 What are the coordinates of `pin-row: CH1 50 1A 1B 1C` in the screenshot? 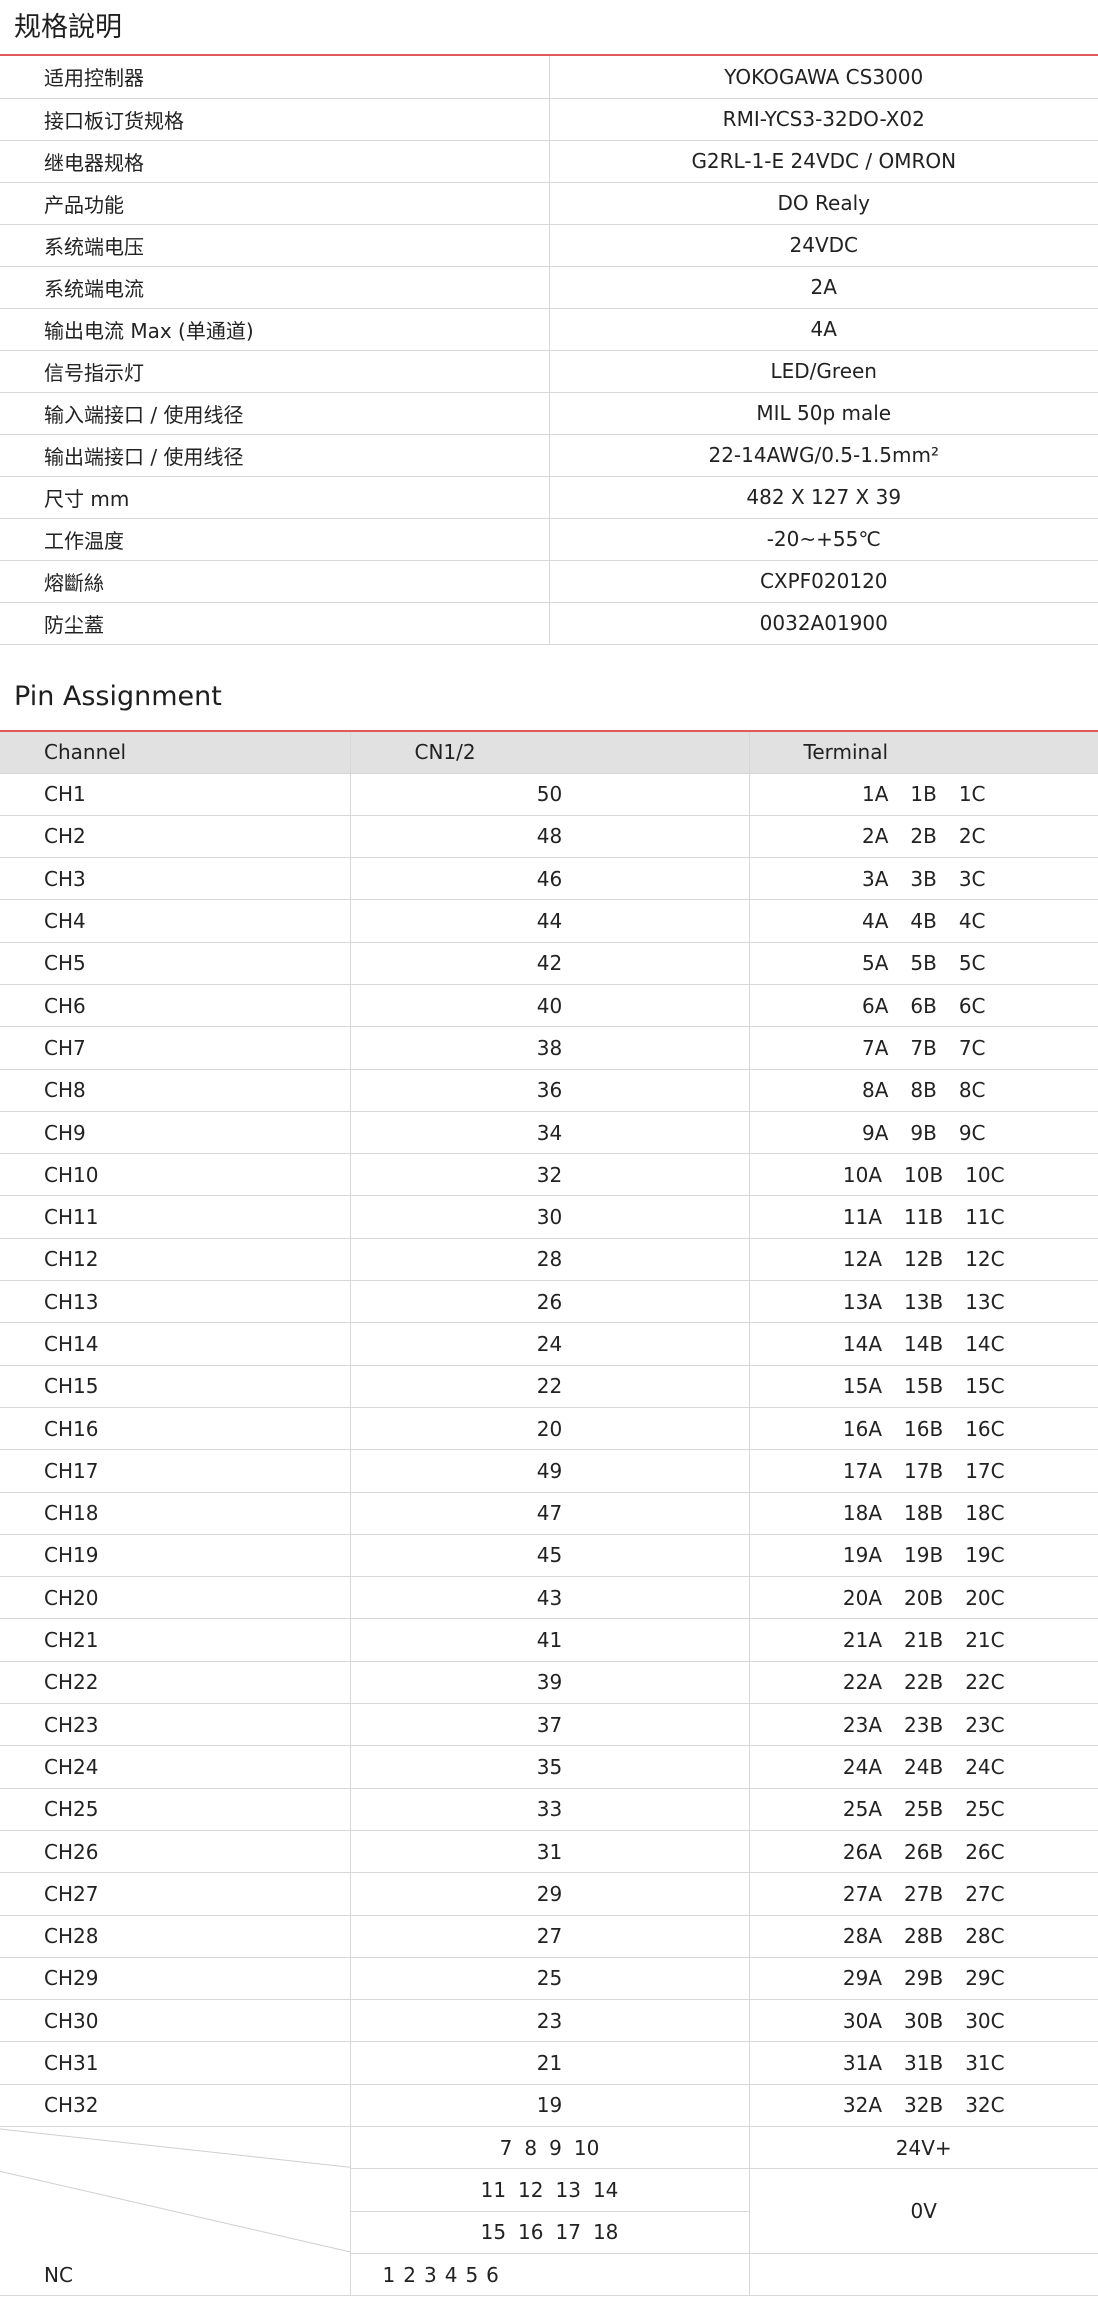 It's located at (549, 794).